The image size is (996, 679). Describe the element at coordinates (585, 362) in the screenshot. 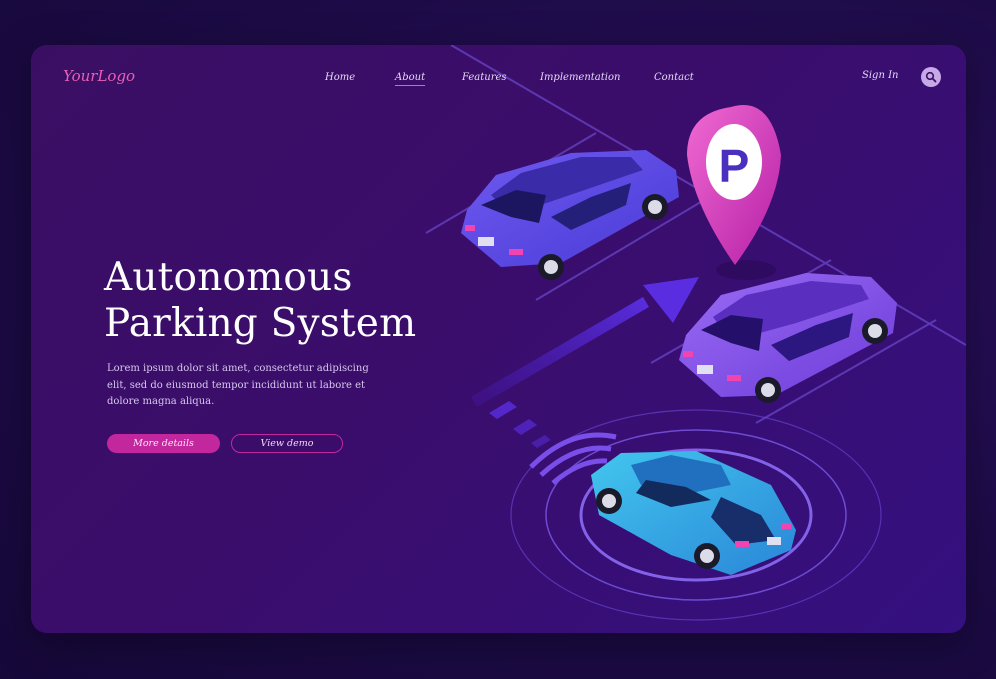

I see `direction-arrow` at that location.